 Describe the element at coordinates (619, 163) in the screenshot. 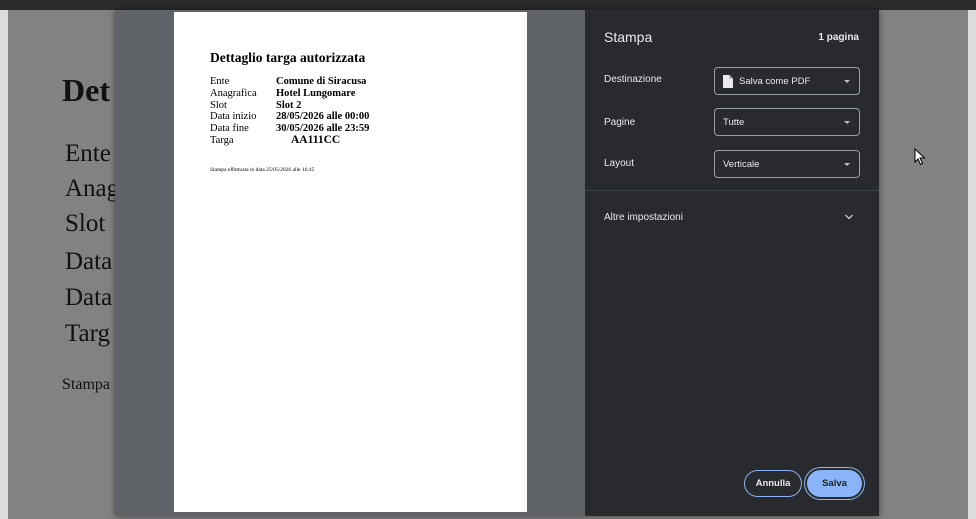

I see `layout-label: Layout` at that location.